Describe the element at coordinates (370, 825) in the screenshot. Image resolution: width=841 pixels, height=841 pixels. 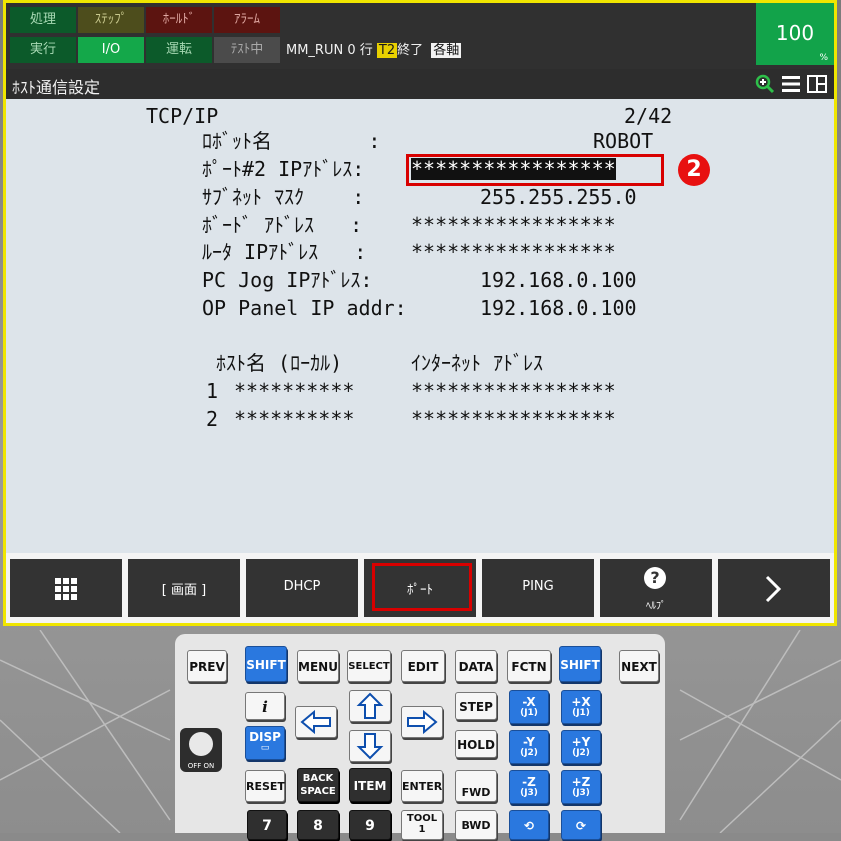
I see `numpad-9-key: 9` at that location.